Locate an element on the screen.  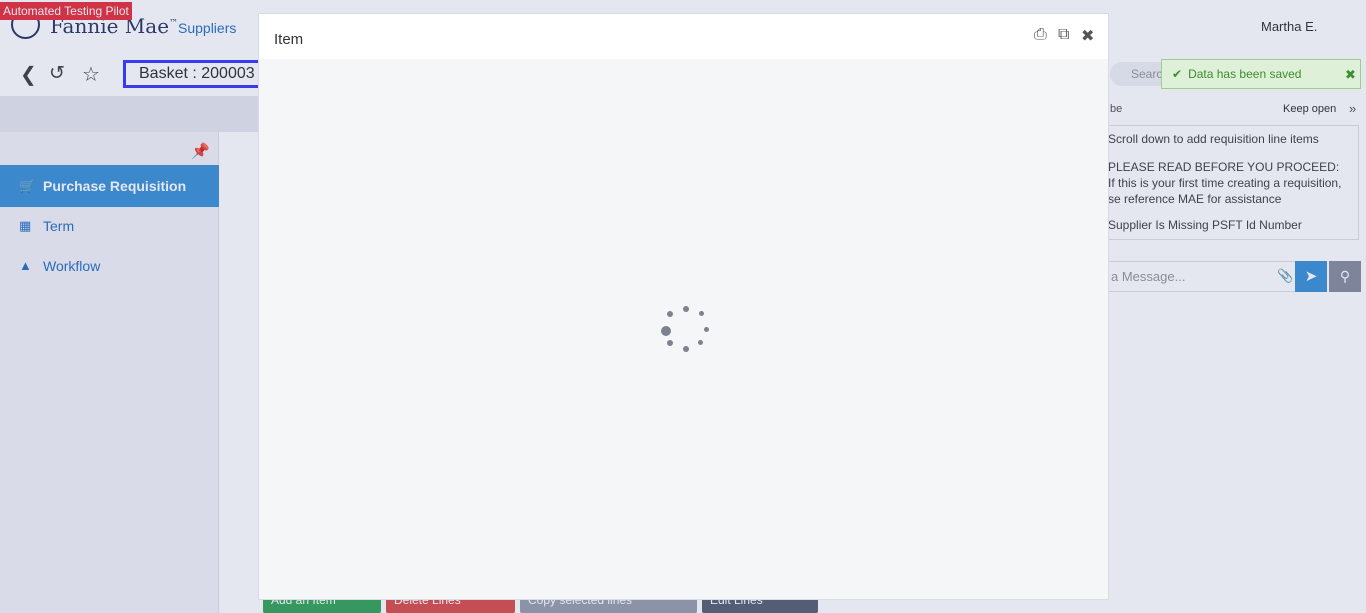
success-toast: ✔ Data has been saved ✖ is located at coordinates (1261, 74).